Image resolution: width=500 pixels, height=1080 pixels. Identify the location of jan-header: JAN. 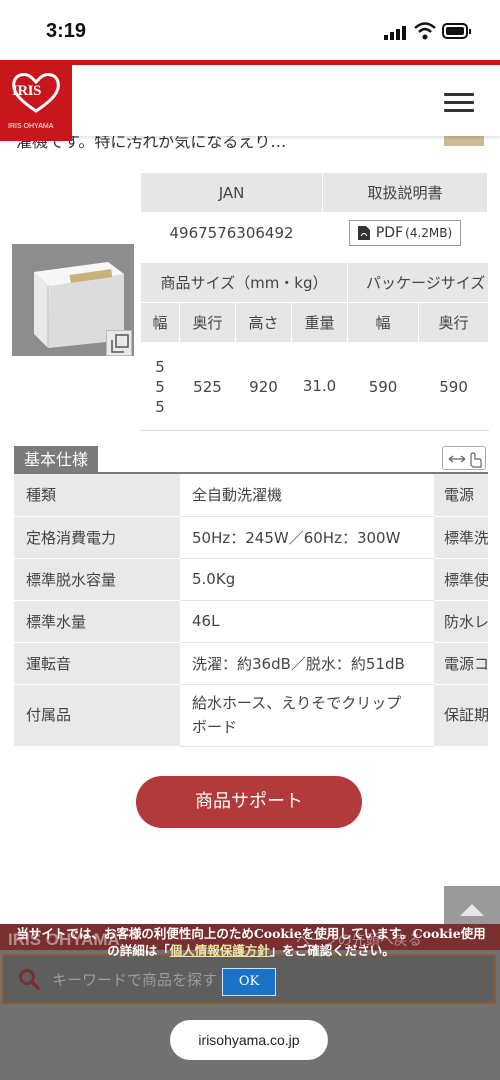
(231, 192).